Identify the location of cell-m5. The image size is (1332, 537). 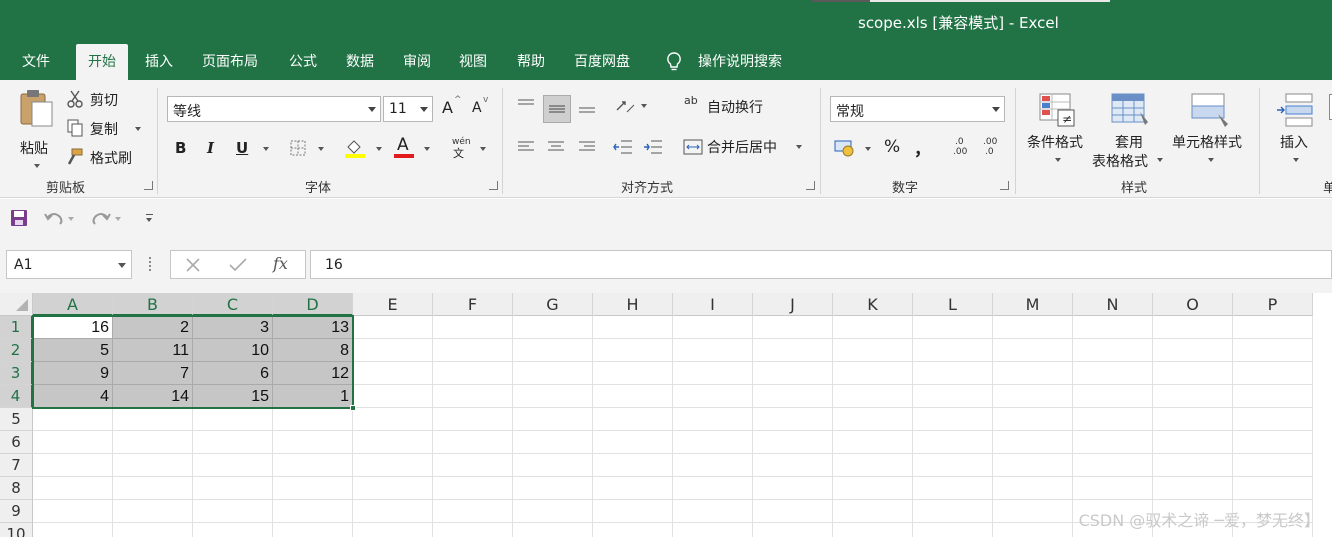
(1033, 419).